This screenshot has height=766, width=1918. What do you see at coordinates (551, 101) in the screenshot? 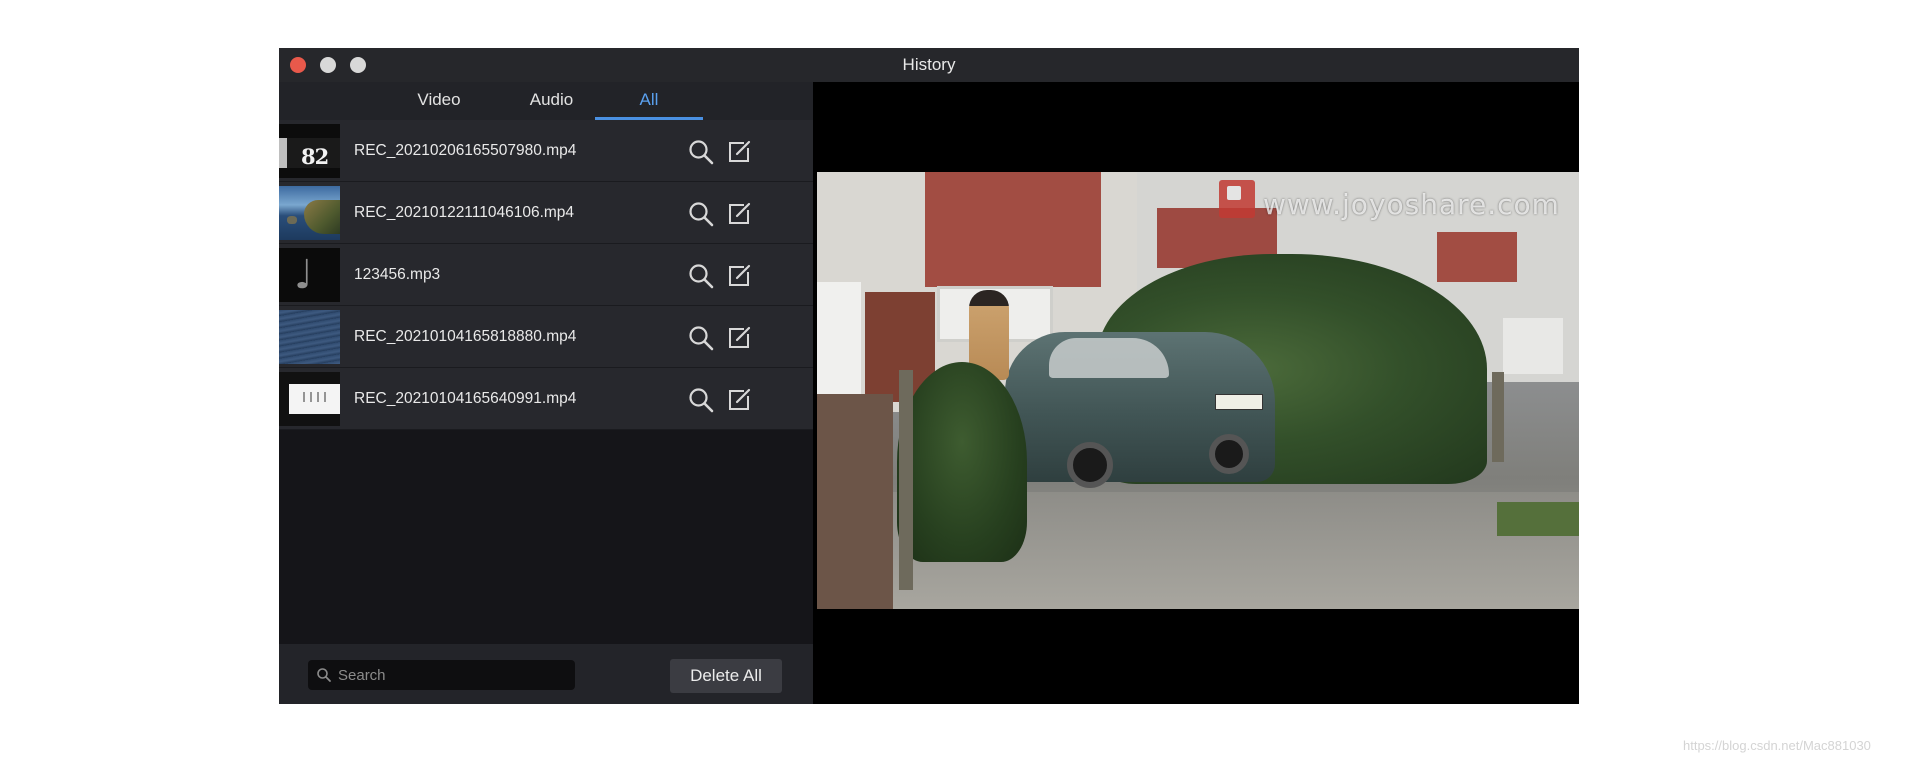
I see `tab-audio: Audio` at bounding box center [551, 101].